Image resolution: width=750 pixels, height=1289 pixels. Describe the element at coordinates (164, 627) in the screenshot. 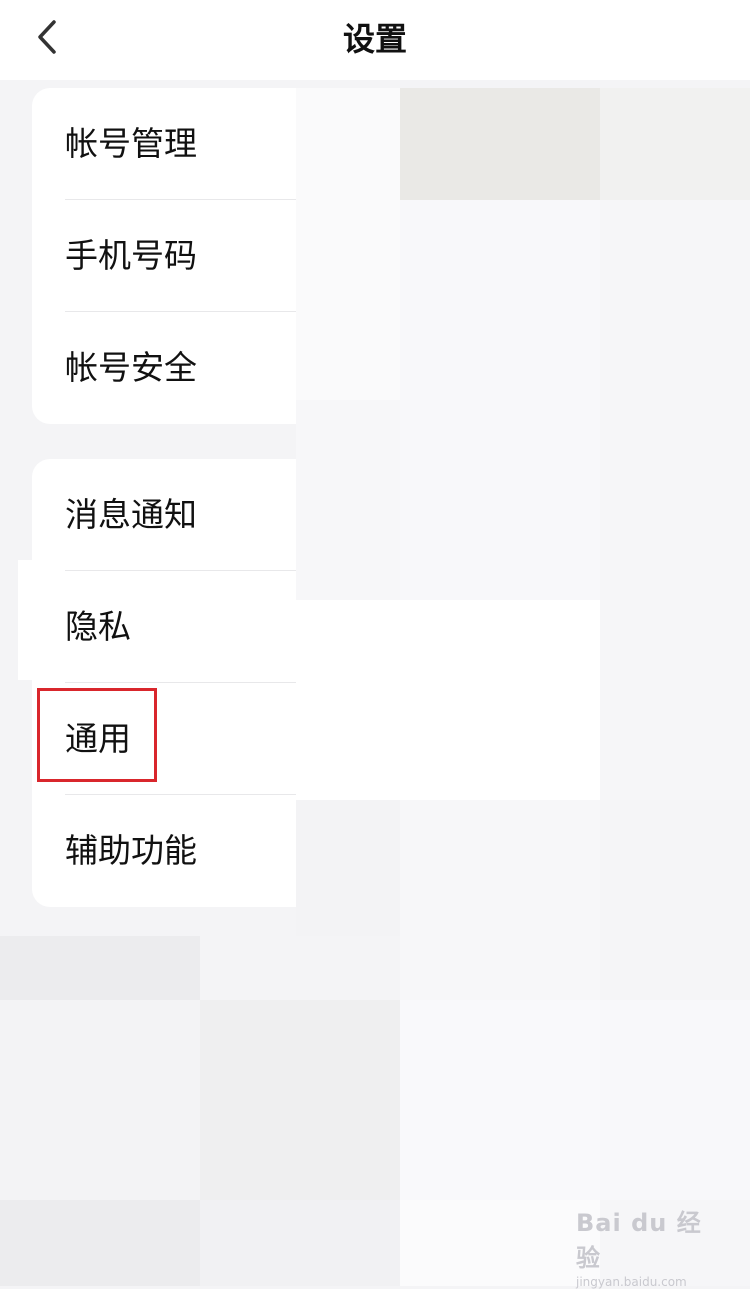

I see `settings-item-privacy: 隐私` at that location.